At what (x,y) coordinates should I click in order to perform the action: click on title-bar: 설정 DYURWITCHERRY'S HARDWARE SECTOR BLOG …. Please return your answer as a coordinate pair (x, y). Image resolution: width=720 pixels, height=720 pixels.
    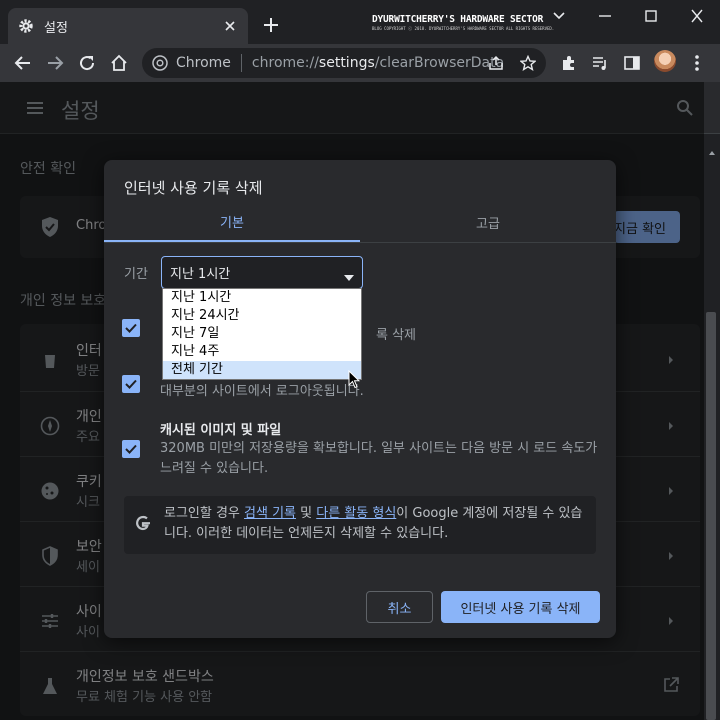
    Looking at the image, I should click on (360, 22).